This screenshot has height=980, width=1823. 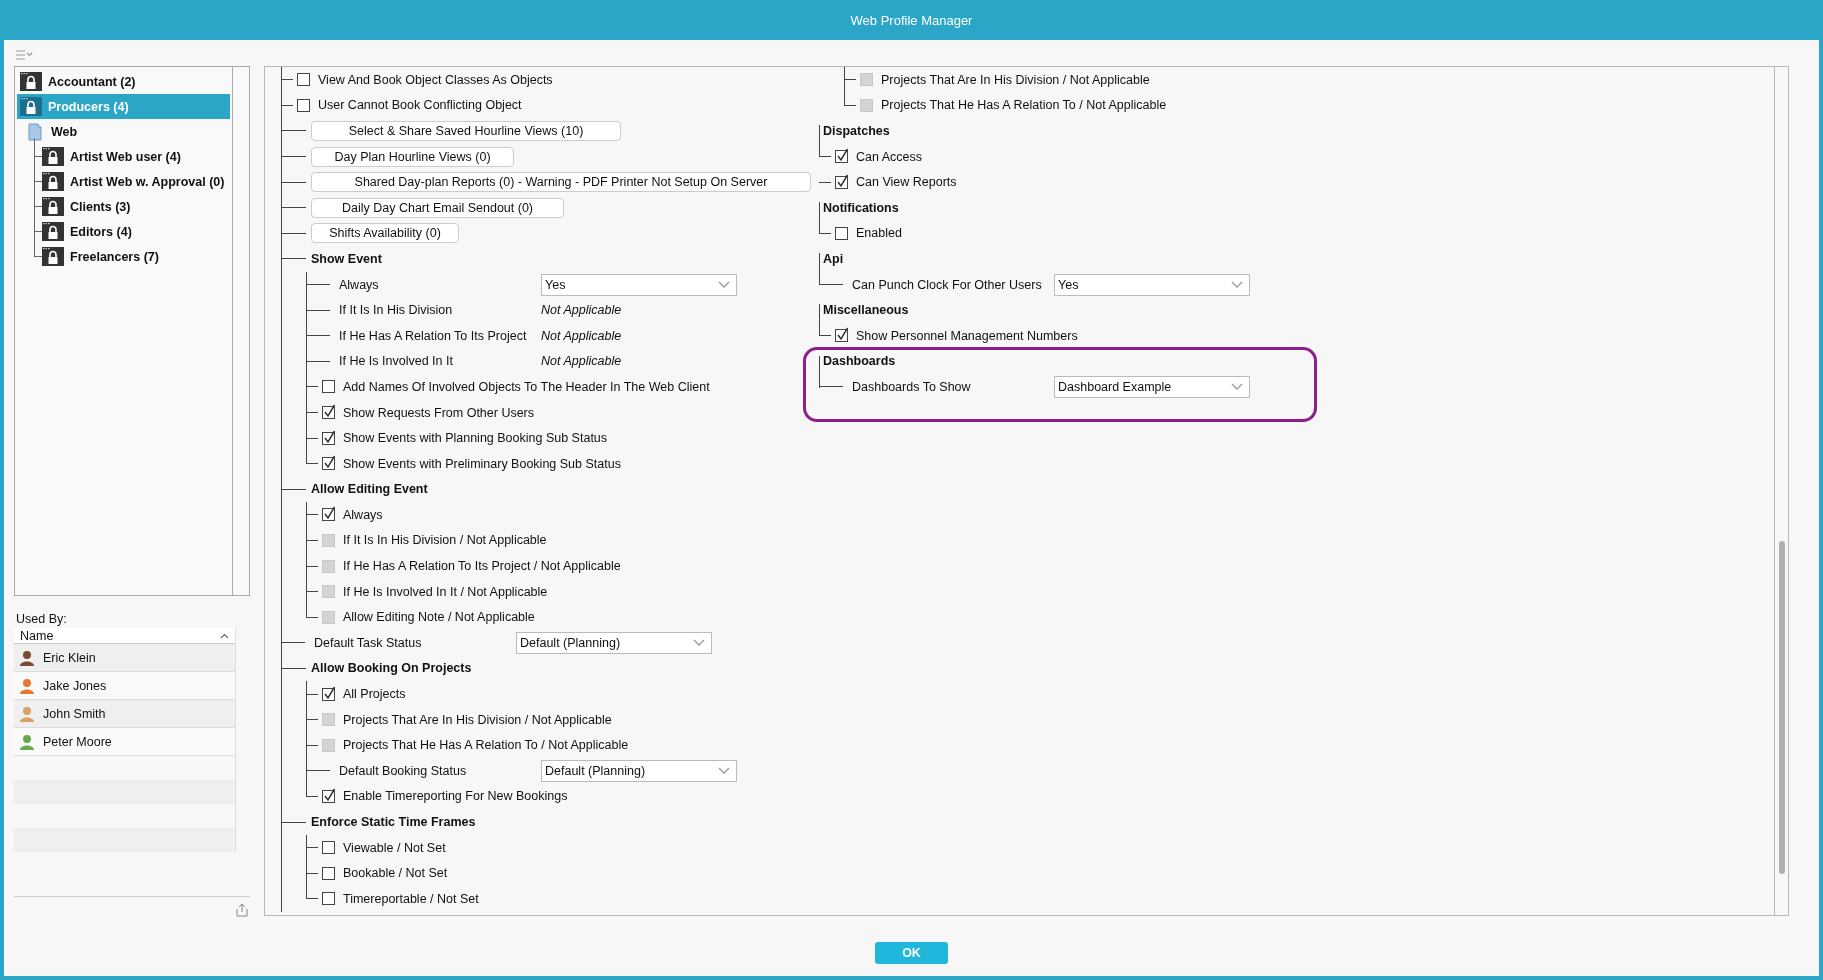 What do you see at coordinates (412, 156) in the screenshot?
I see `action-button: Day Plan Hourline Views (0)` at bounding box center [412, 156].